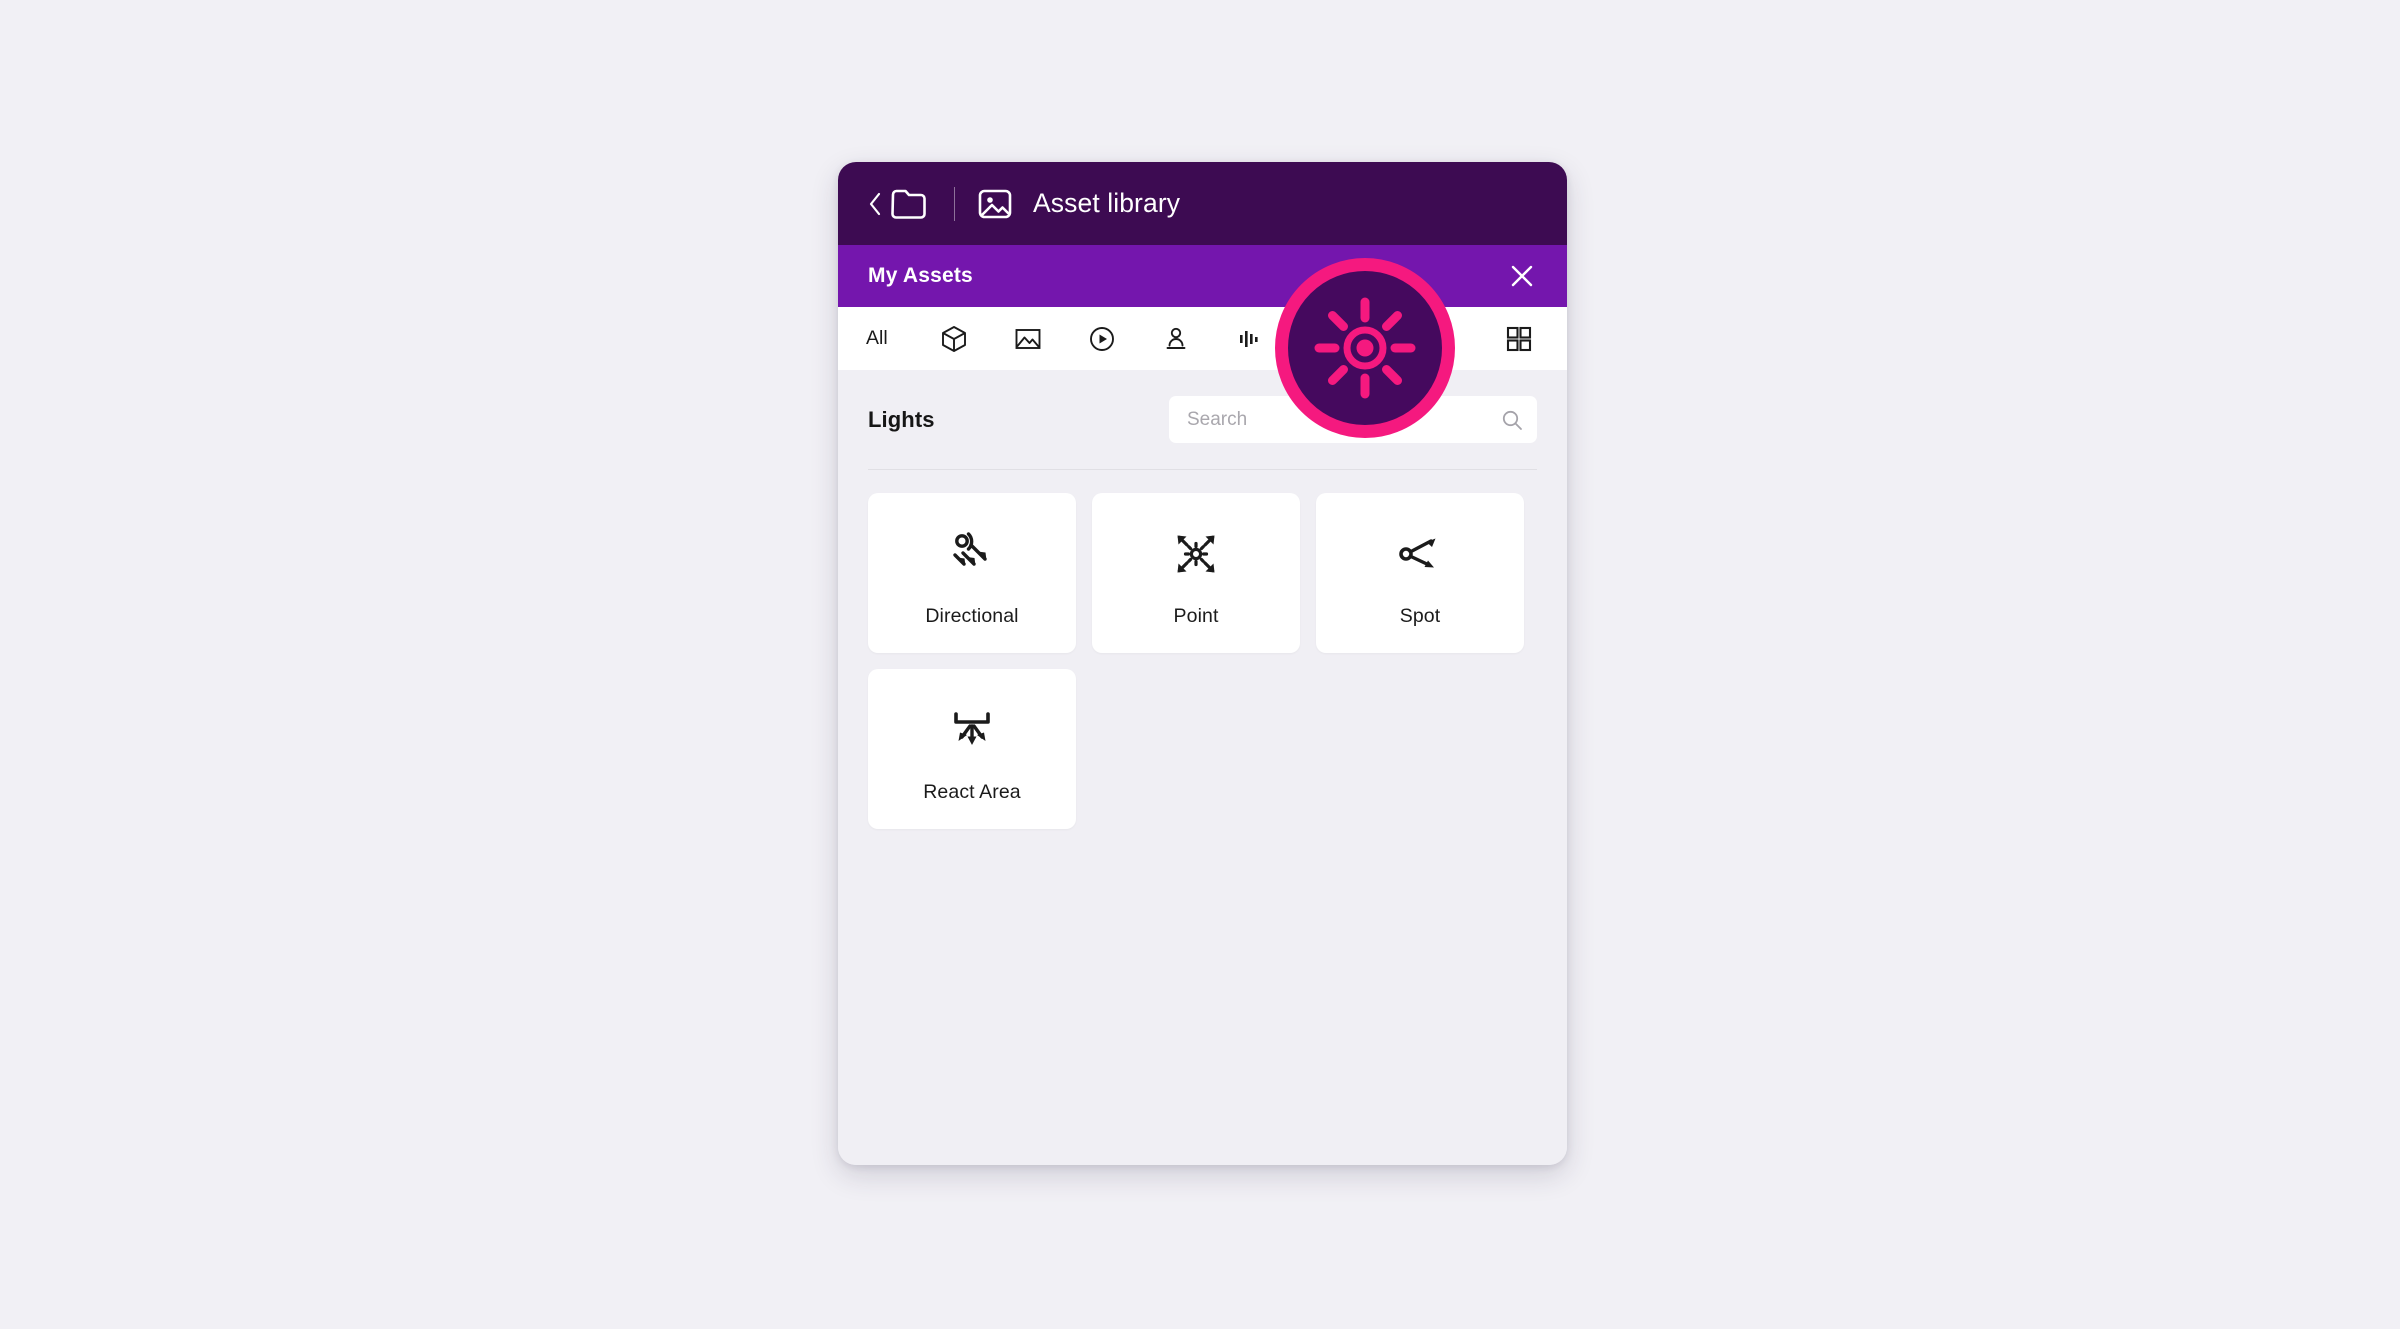 This screenshot has width=2400, height=1329. I want to click on search-field-wrapper, so click(1353, 419).